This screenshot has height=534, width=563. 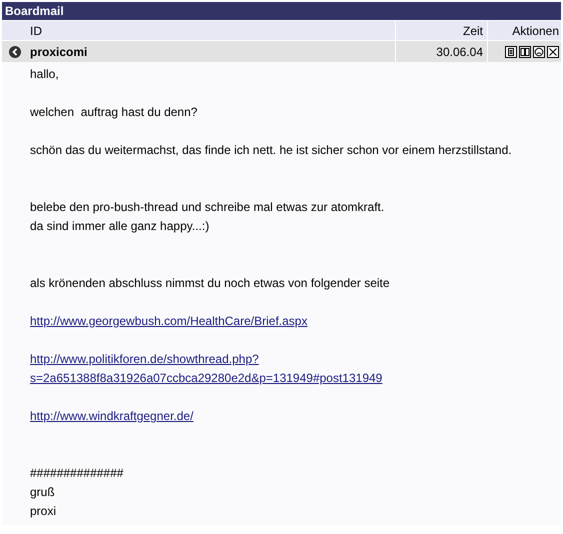 I want to click on message-text: welchen auftrag hast du denn?, so click(x=114, y=112).